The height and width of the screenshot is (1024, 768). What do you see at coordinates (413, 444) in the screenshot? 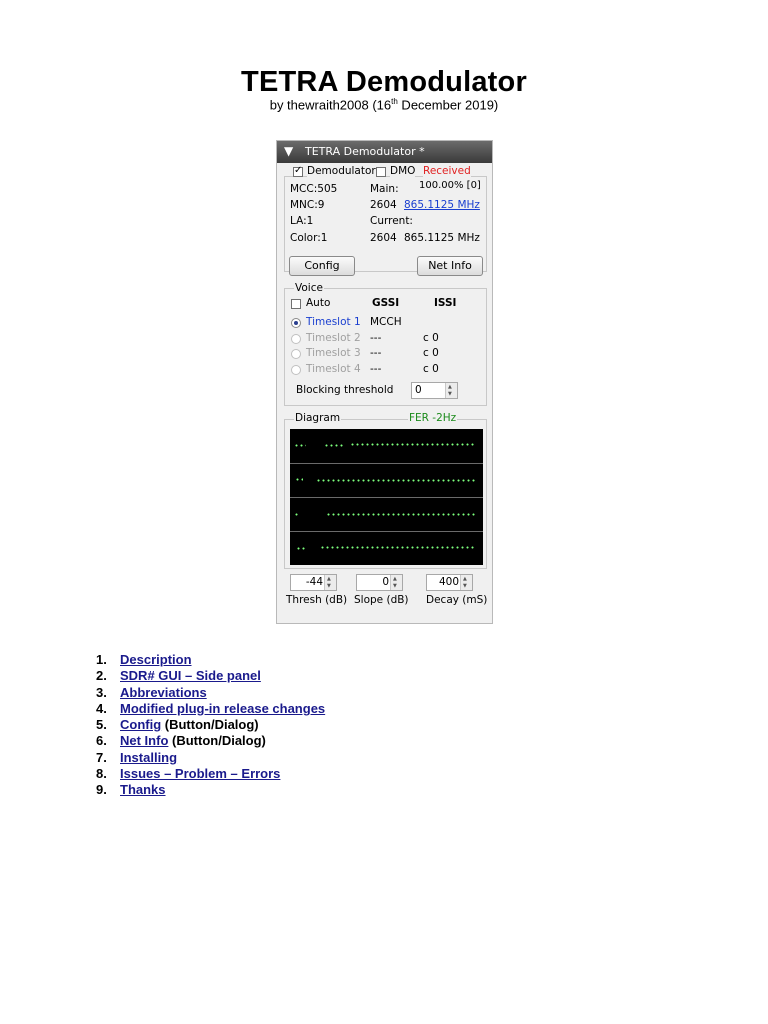
I see `symbol-trace-1c` at bounding box center [413, 444].